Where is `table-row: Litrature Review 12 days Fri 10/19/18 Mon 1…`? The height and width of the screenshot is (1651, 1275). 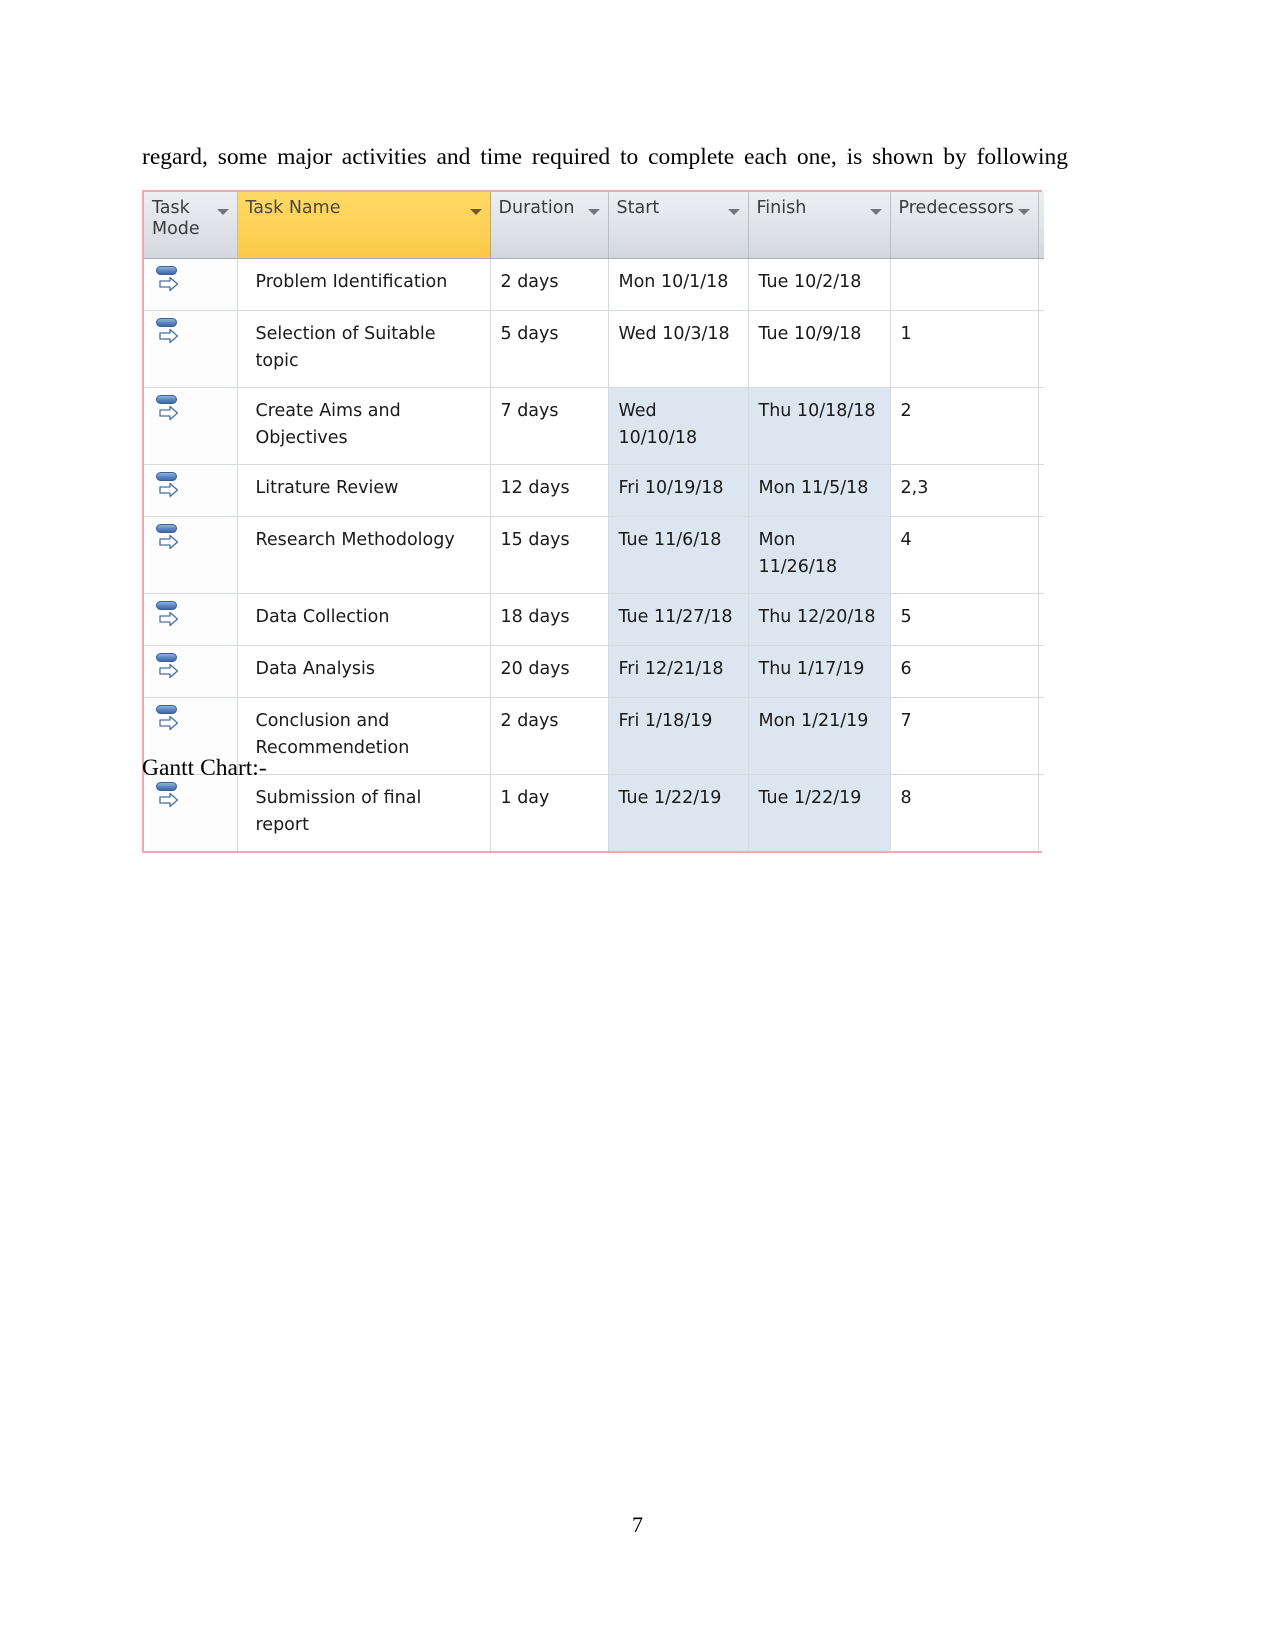 table-row: Litrature Review 12 days Fri 10/19/18 Mon 1… is located at coordinates (594, 490).